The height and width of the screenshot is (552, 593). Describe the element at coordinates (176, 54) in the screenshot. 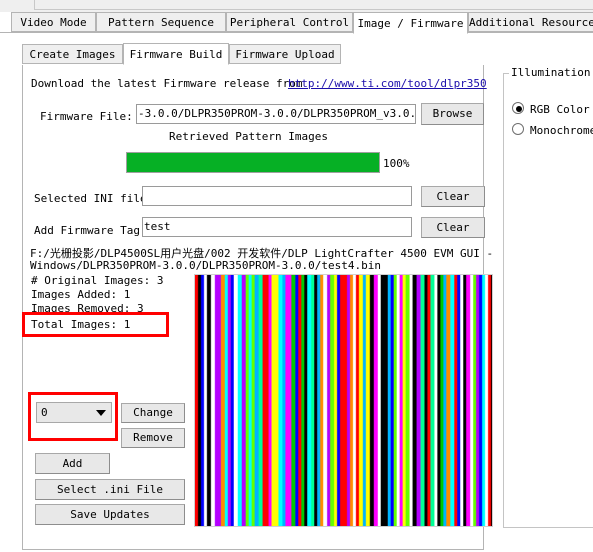

I see `tab-firmware-build: Firmware Build` at that location.